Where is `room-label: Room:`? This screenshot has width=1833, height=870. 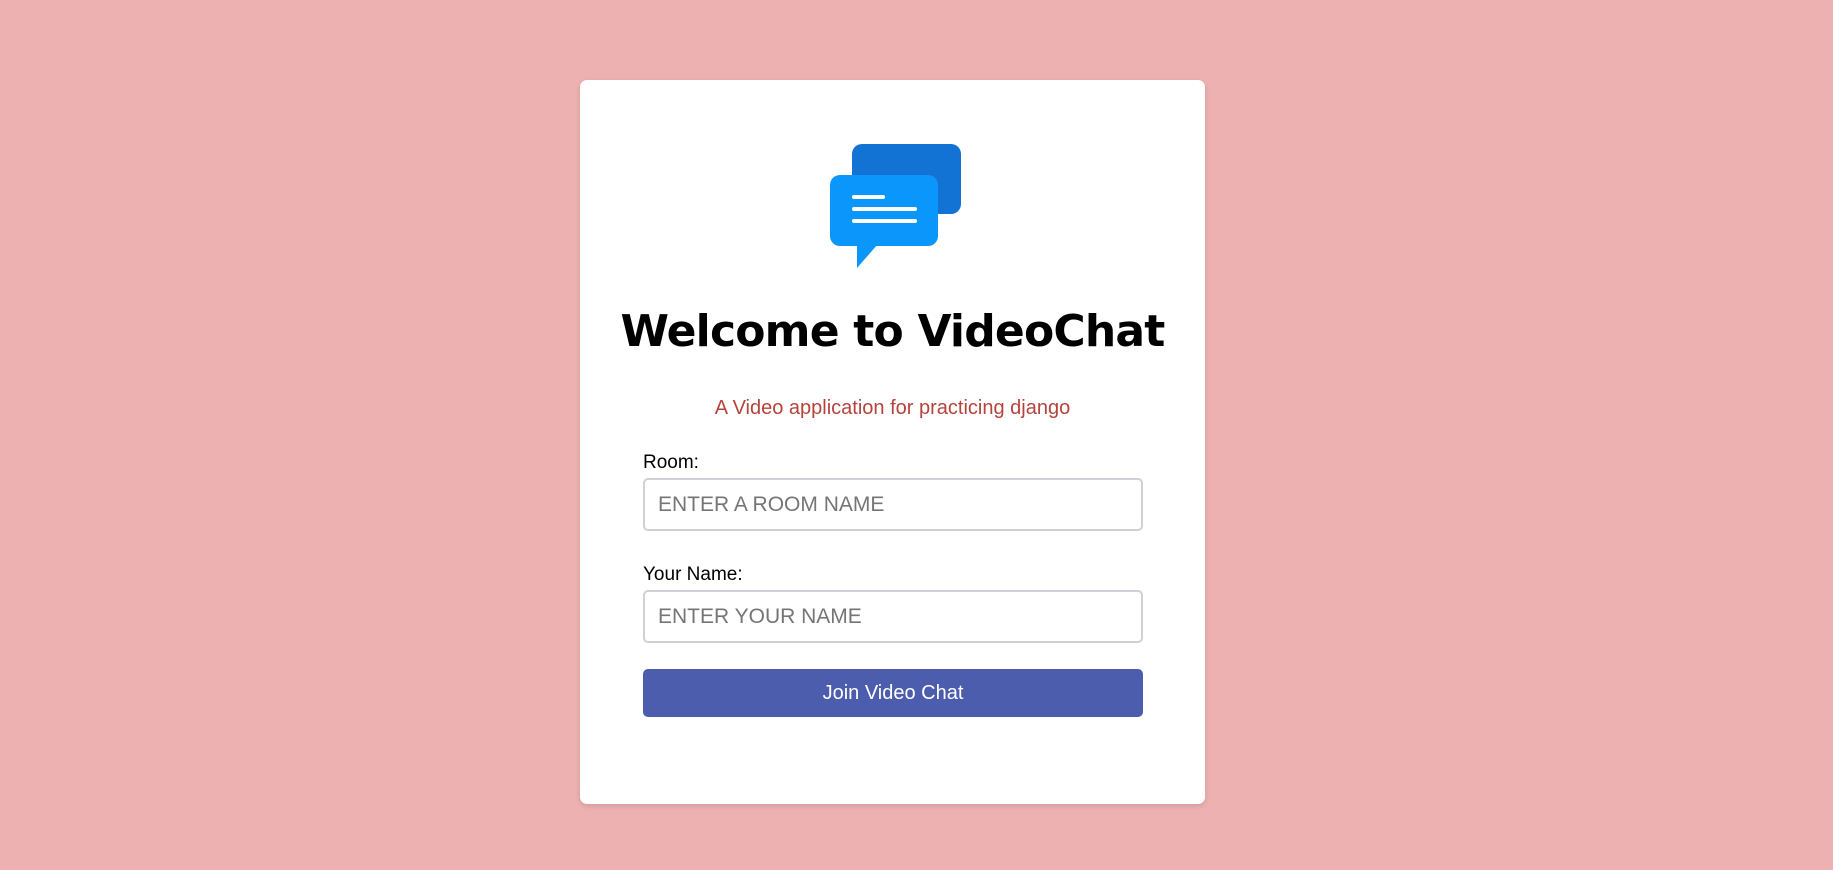
room-label: Room: is located at coordinates (671, 462).